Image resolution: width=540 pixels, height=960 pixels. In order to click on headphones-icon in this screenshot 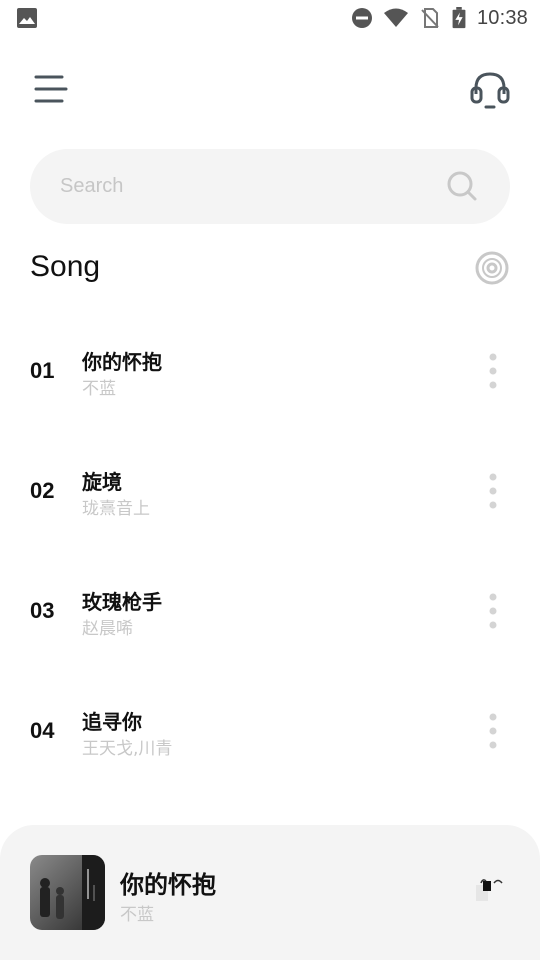, I will do `click(490, 90)`.